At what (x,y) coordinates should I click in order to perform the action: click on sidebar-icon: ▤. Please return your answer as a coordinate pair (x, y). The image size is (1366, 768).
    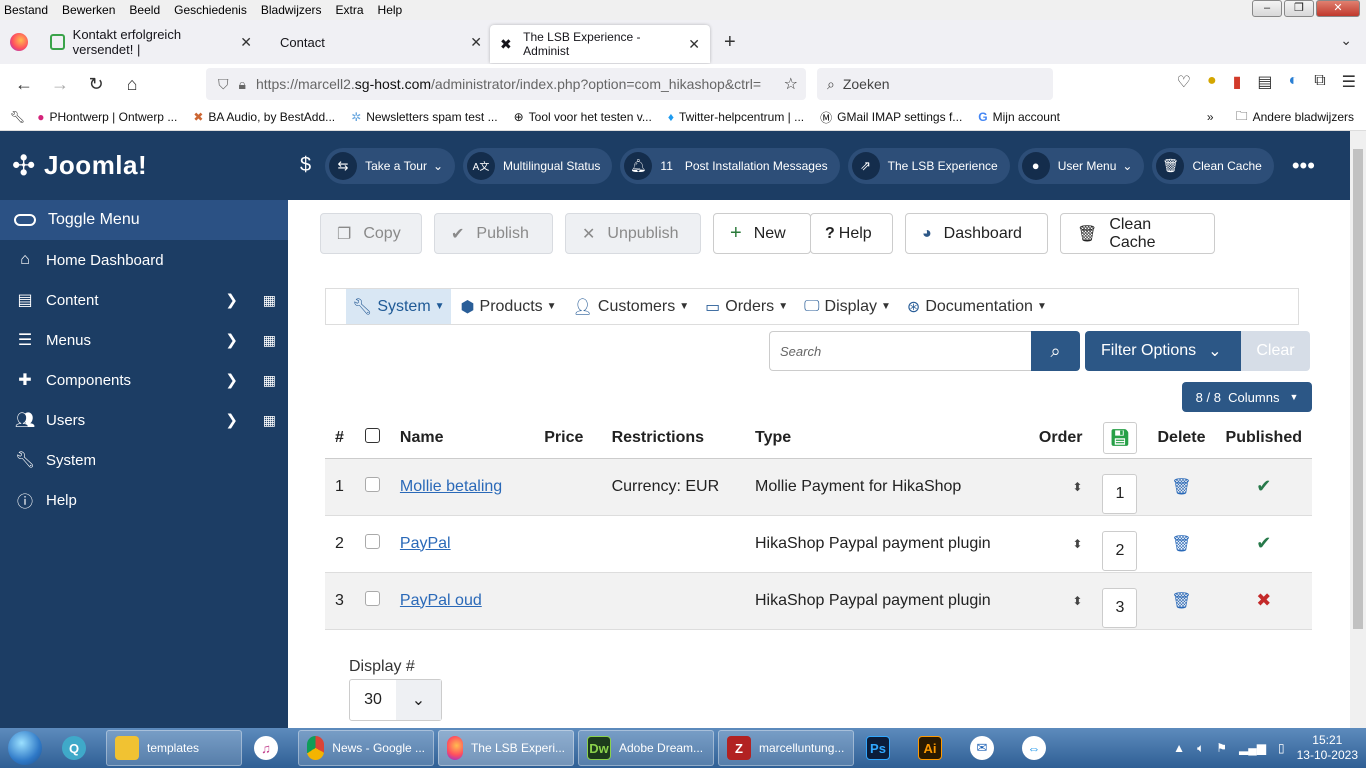
    Looking at the image, I should click on (1264, 82).